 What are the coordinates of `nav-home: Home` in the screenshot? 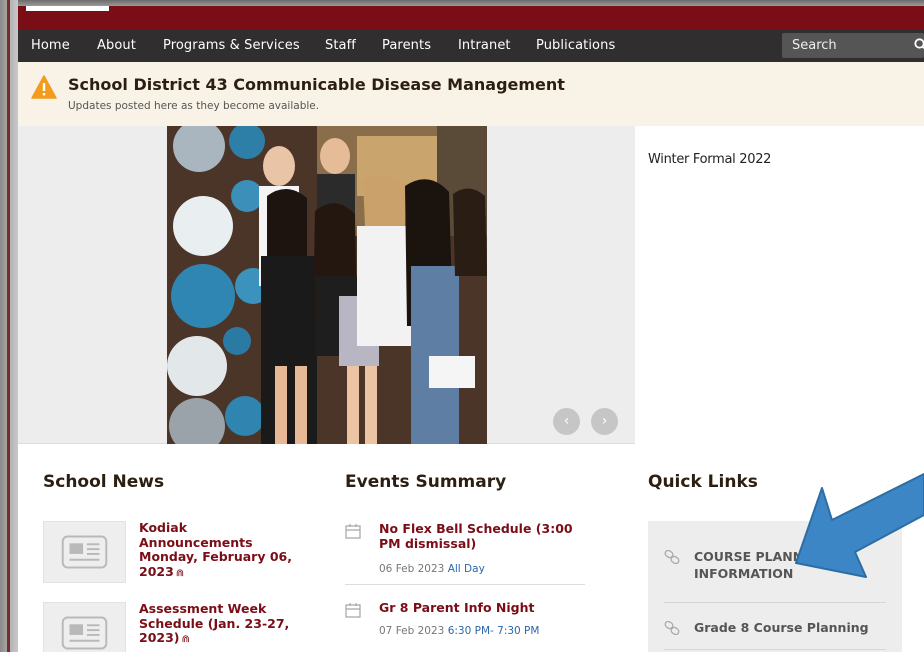 It's located at (50, 45).